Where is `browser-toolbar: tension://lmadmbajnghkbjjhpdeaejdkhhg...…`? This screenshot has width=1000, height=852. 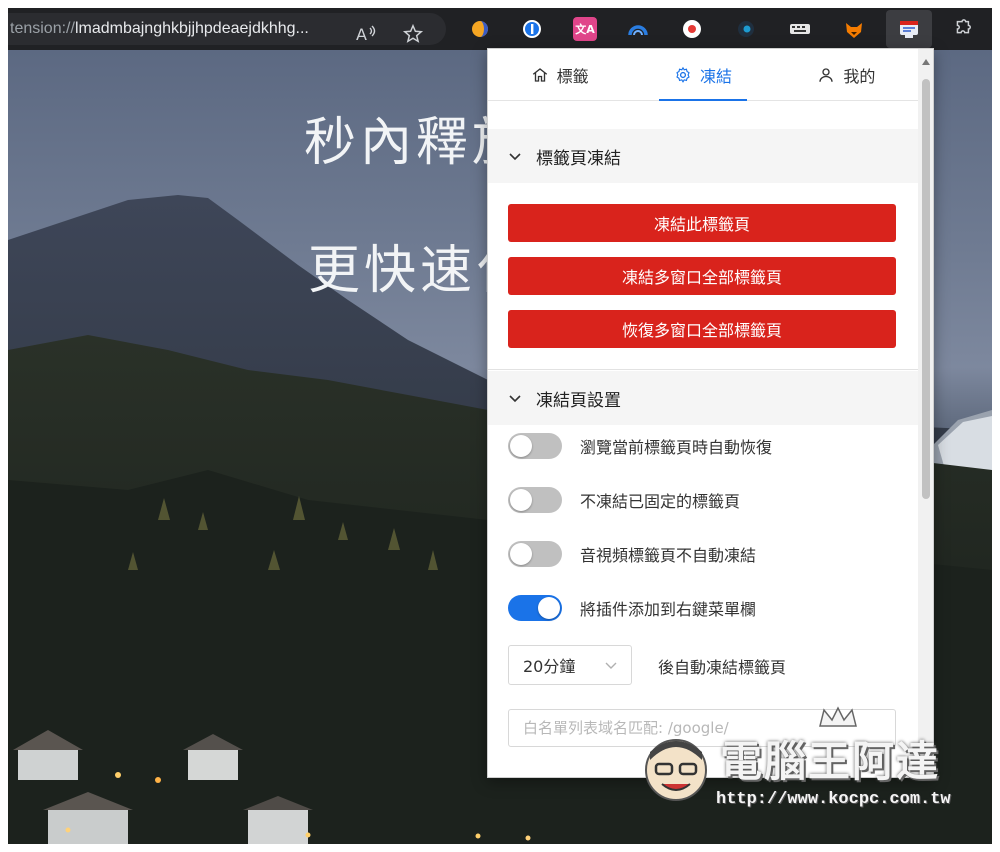
browser-toolbar: tension://lmadmbajnghkbjjhpdeaejdkhhg...… is located at coordinates (500, 29).